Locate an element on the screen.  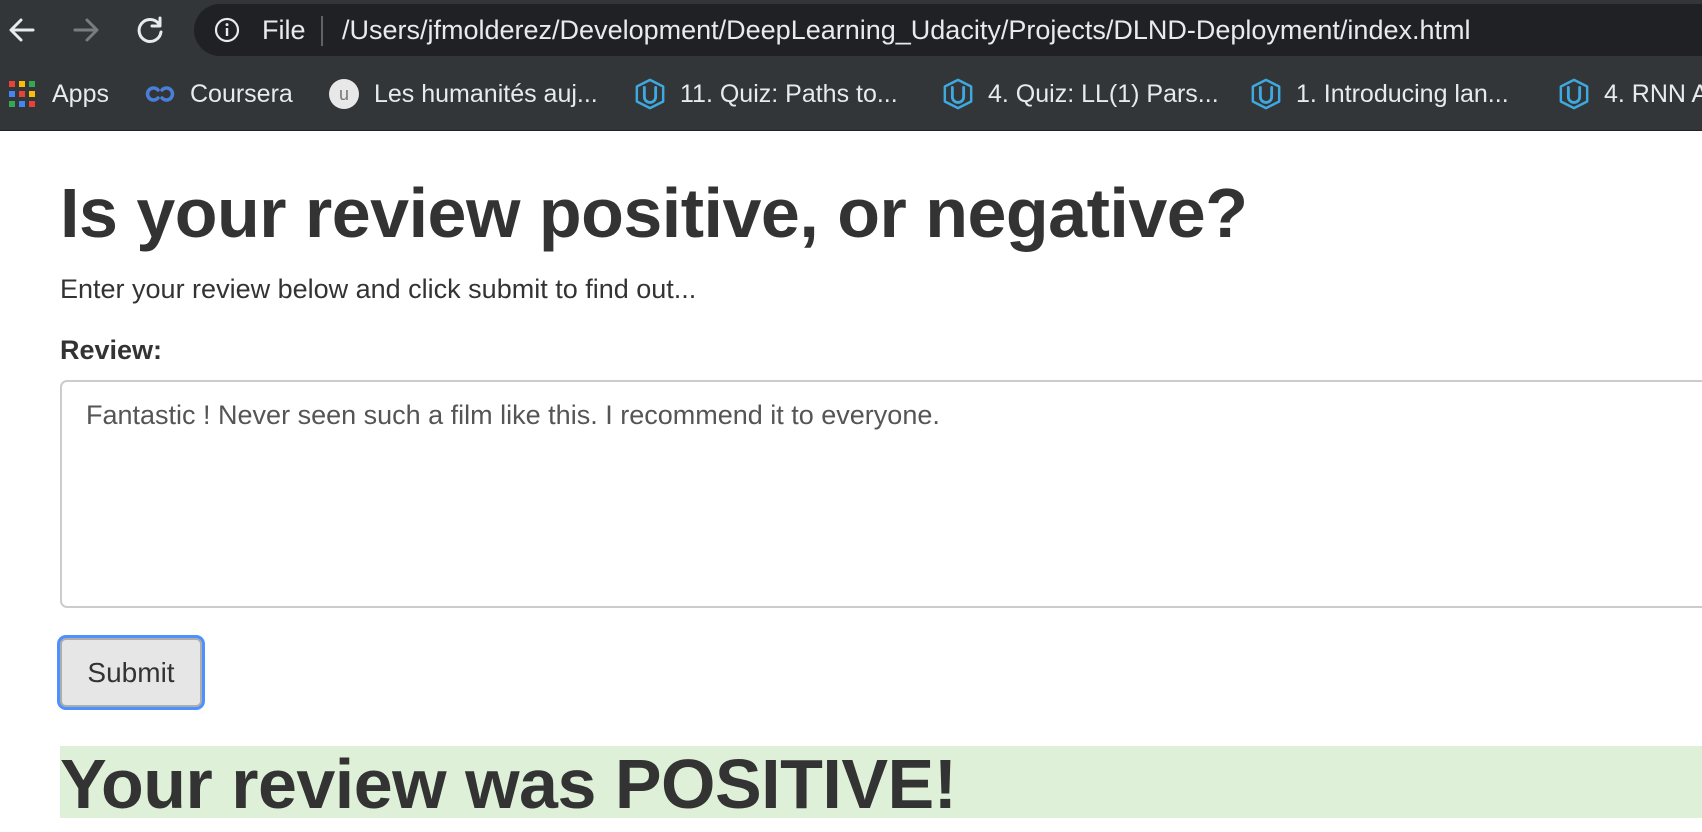
svg-text: u is located at coordinates (344, 94).